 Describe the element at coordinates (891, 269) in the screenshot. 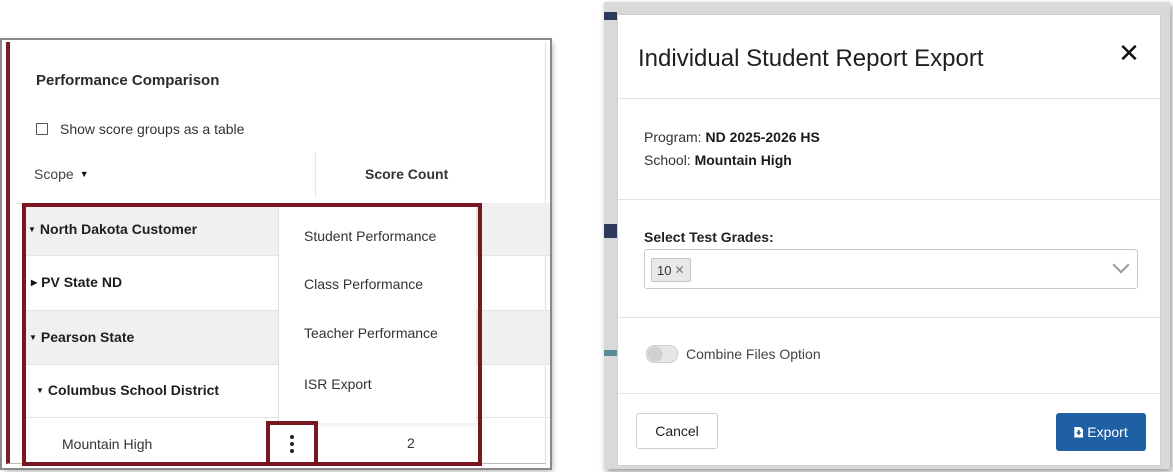

I see `test-grades-select: 10 ✕` at that location.